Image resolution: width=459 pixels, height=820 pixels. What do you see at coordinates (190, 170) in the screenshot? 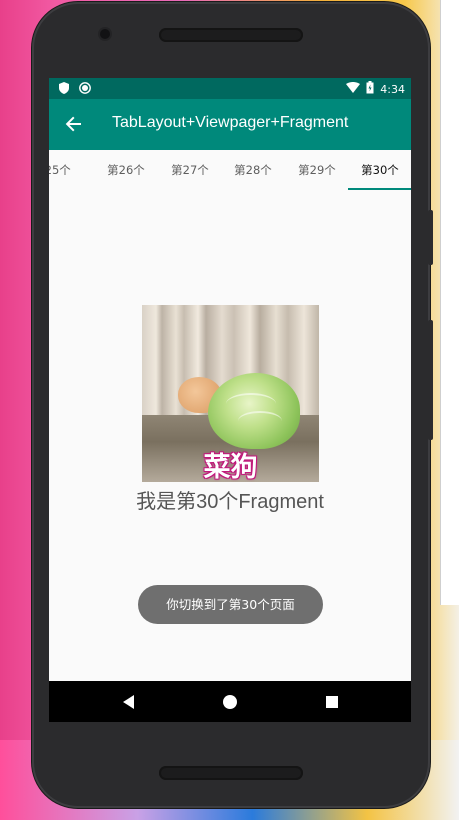
I see `tab-27: 第27个` at bounding box center [190, 170].